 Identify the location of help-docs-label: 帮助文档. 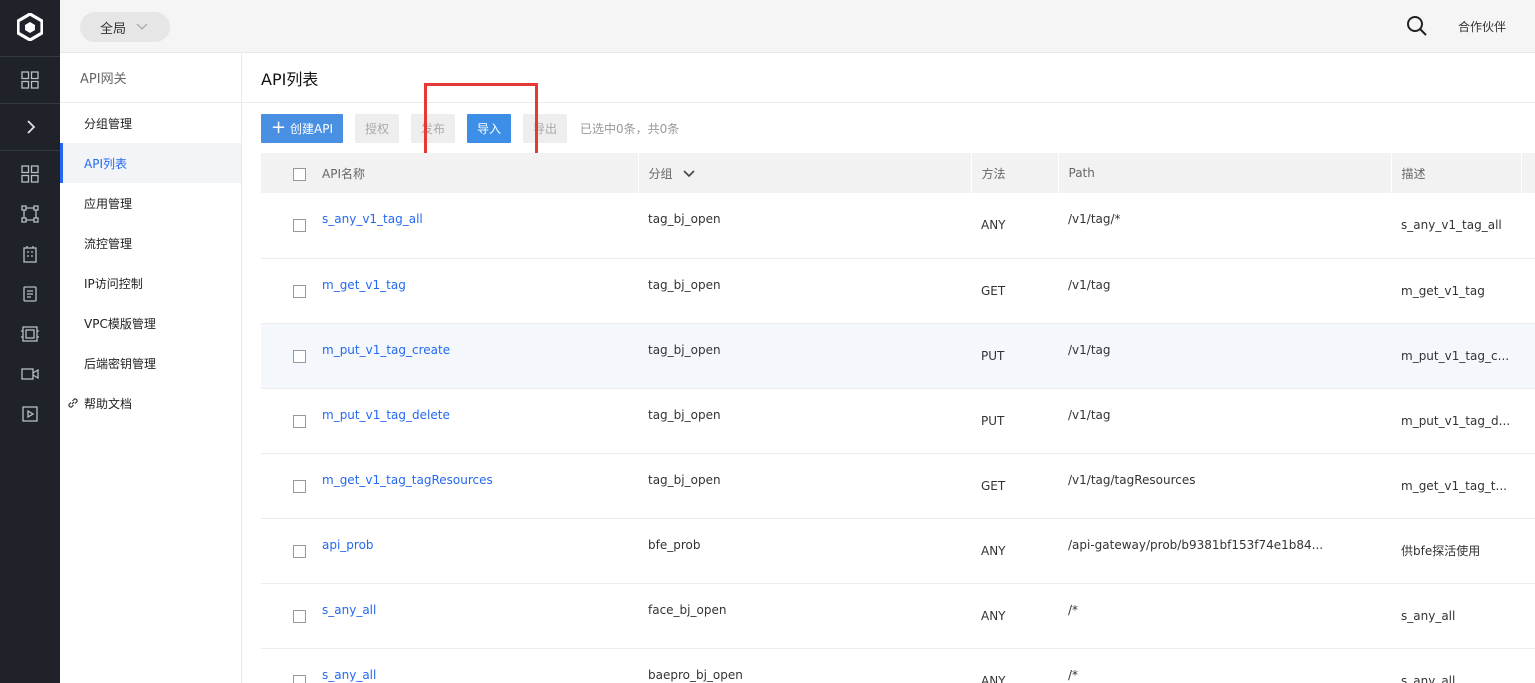
(108, 403).